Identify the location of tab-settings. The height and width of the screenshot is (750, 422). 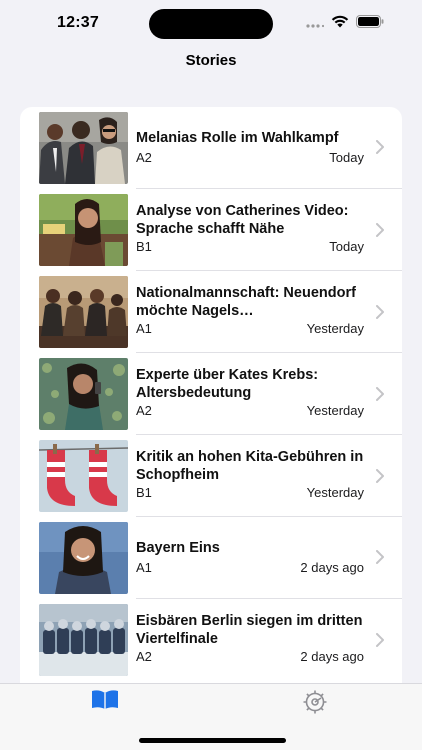
(315, 704).